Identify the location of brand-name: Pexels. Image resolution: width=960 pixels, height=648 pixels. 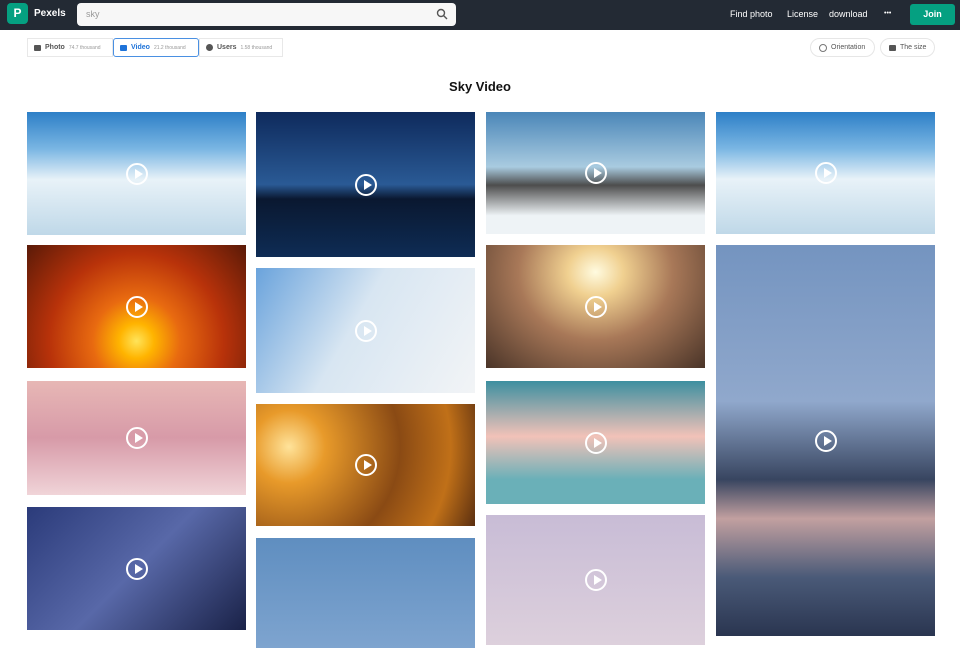
(50, 13).